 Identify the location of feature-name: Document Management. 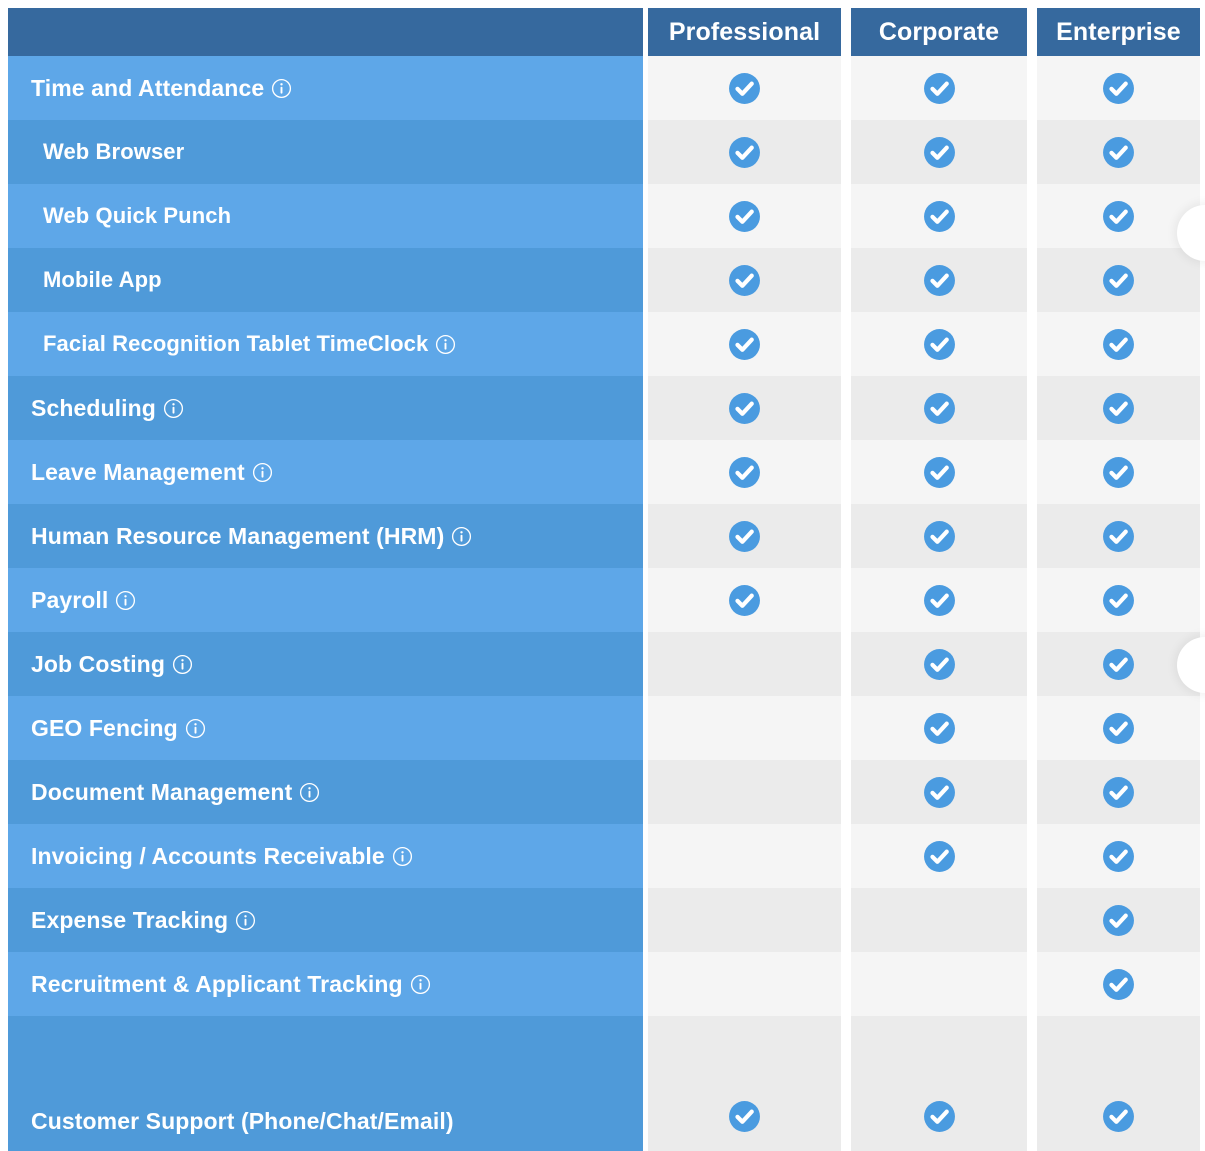
(162, 791).